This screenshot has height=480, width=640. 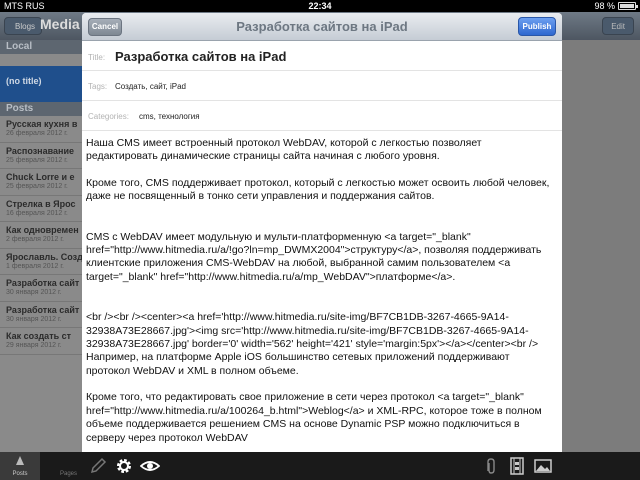 I want to click on posts-section-header: Posts, so click(x=41, y=109).